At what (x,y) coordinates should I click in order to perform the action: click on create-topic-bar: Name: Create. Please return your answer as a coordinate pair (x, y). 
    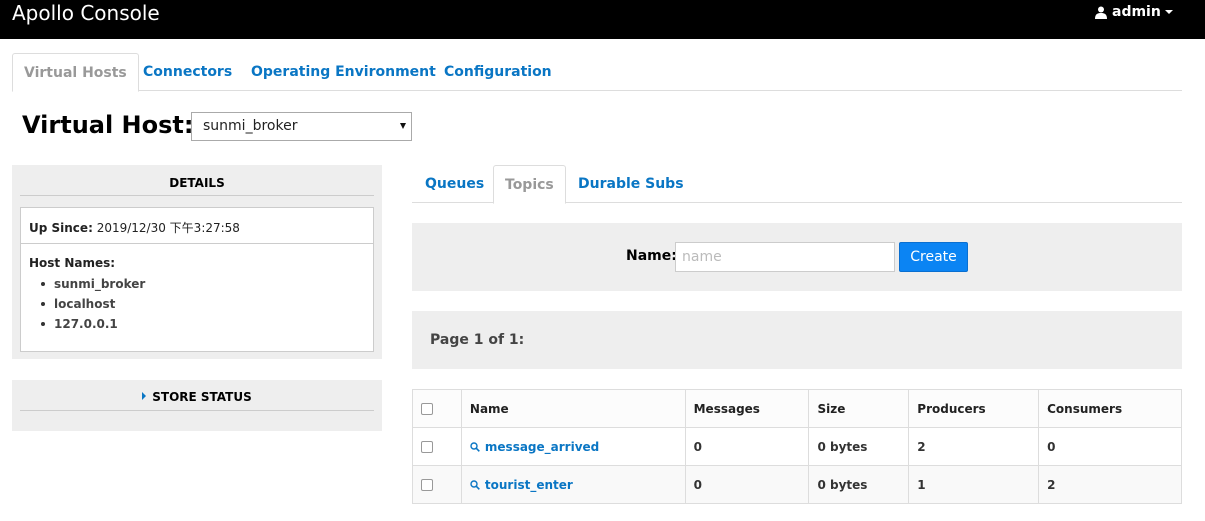
    Looking at the image, I should click on (797, 257).